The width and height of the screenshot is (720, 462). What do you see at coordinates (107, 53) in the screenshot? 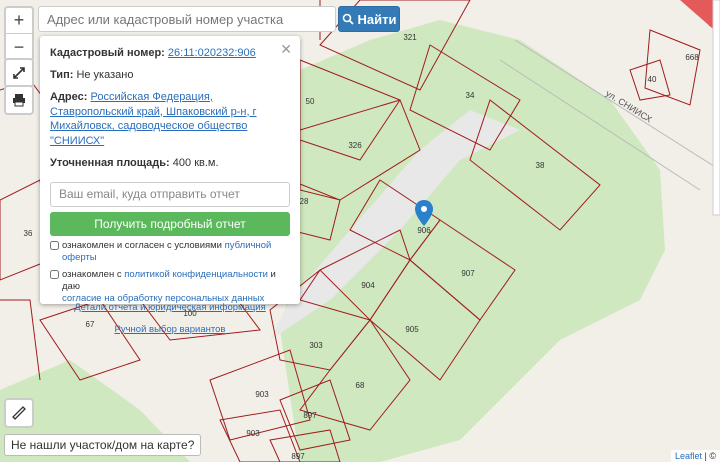
I see `cadastral-label: Кадастровый номер:` at bounding box center [107, 53].